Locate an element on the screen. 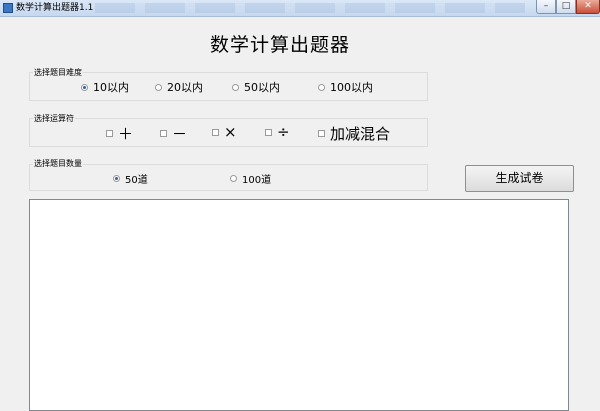 This screenshot has width=600, height=411. count-option-50: 50道 is located at coordinates (130, 178).